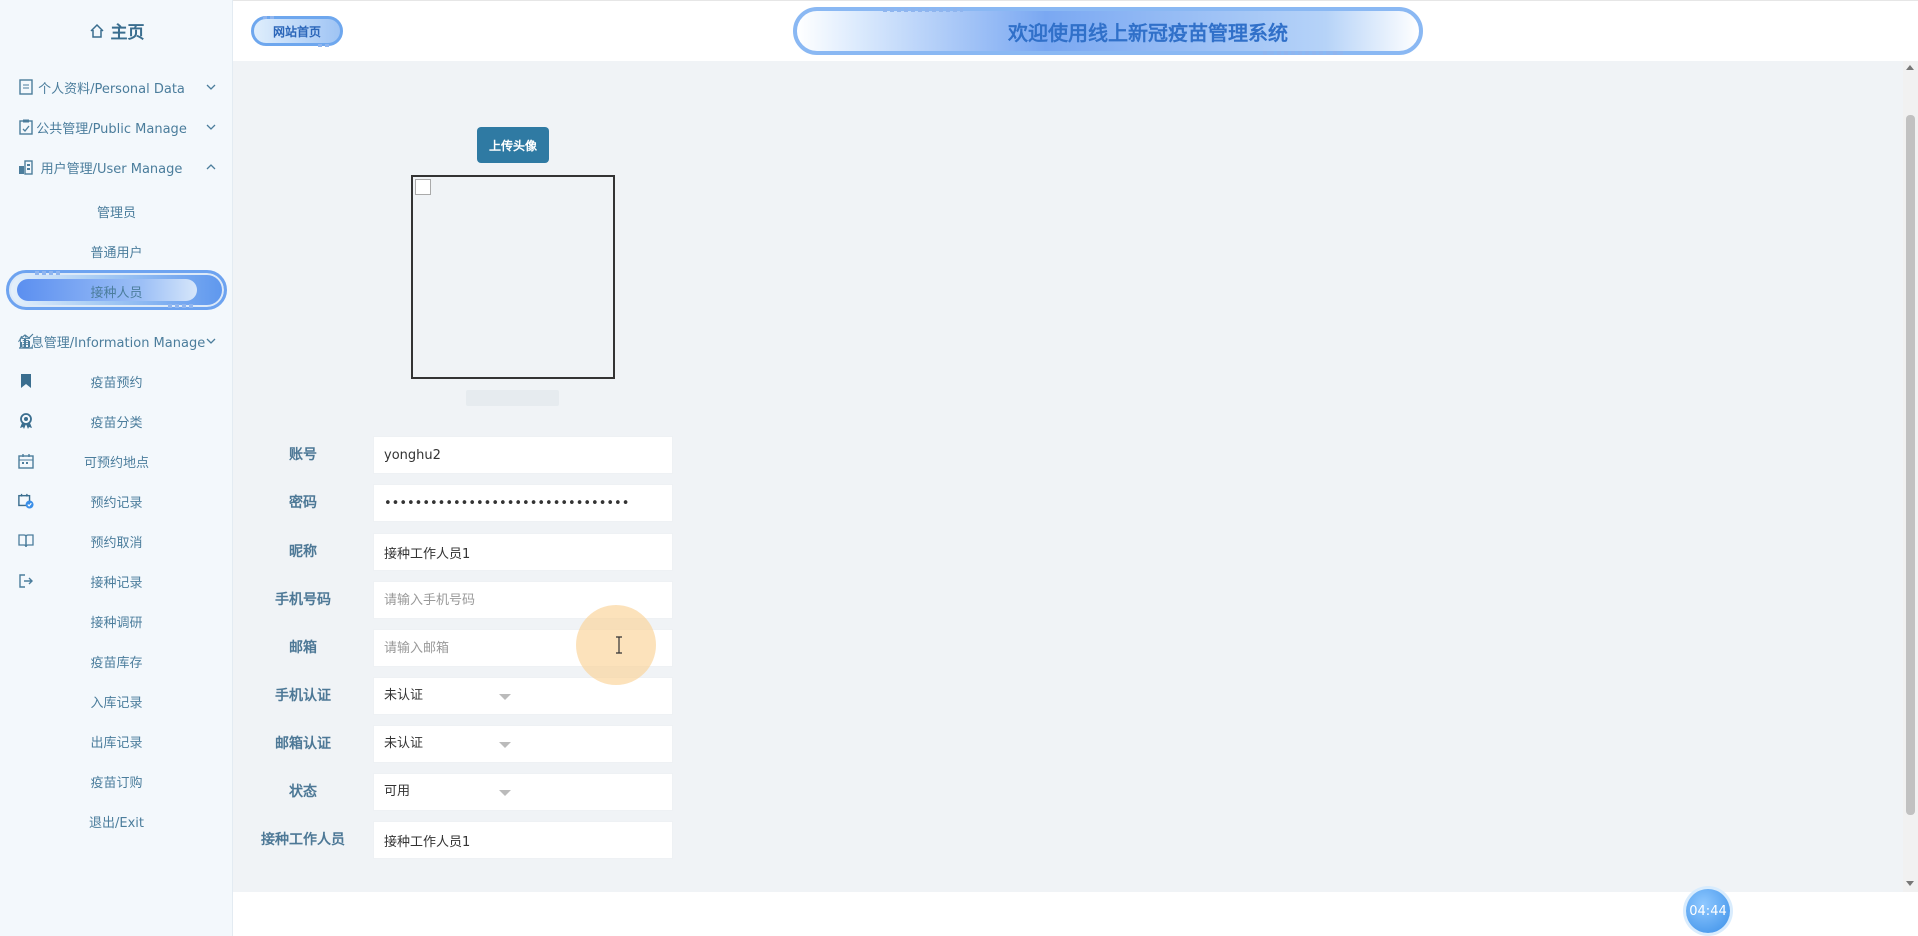 Image resolution: width=1918 pixels, height=936 pixels. I want to click on sidebar-item-vaccine-booking: 疫苗预约, so click(116, 381).